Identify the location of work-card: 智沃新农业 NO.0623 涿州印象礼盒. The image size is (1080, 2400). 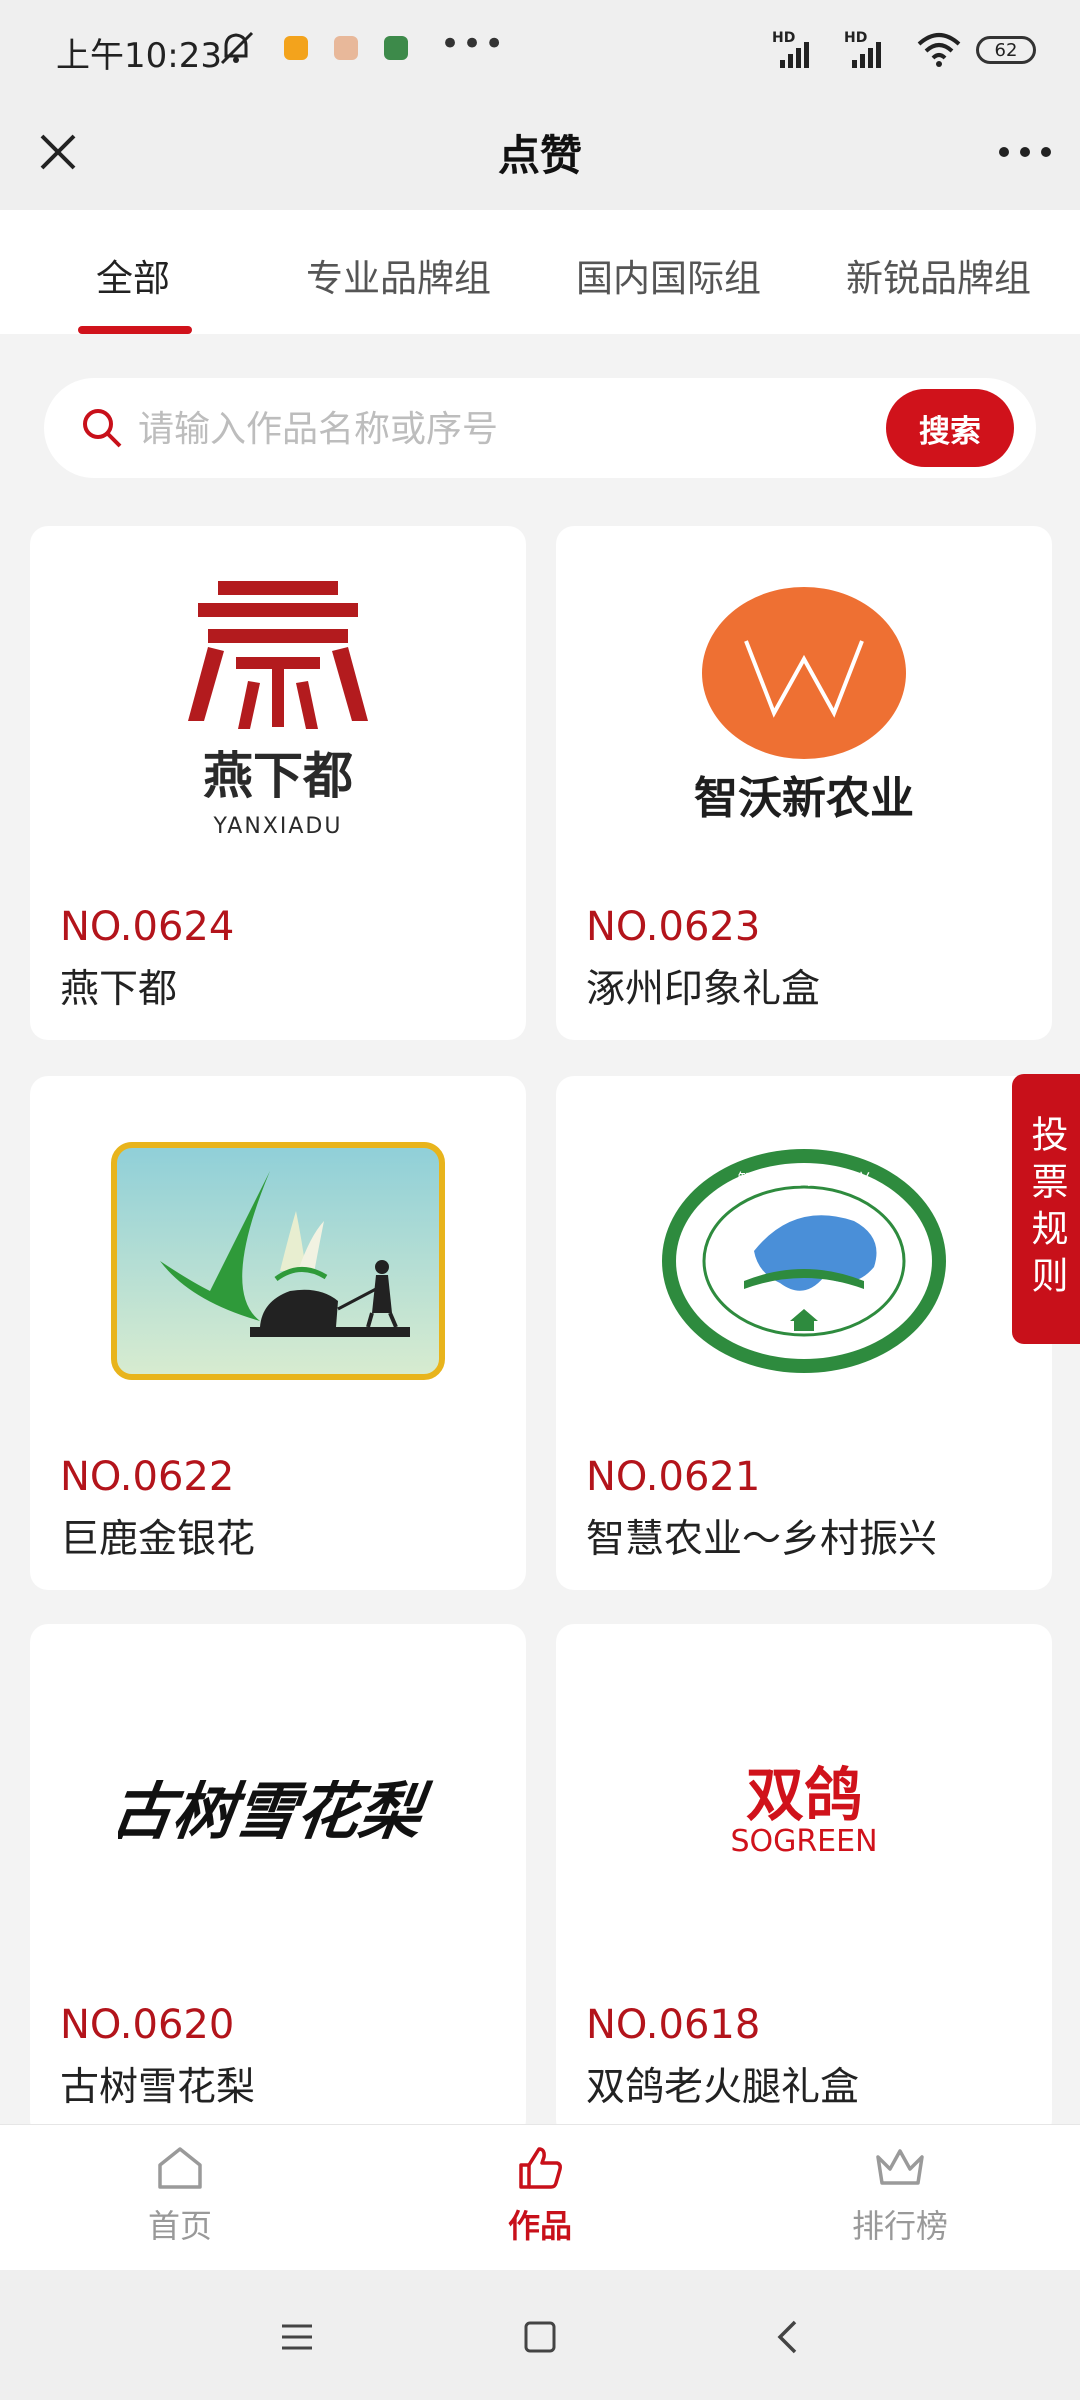
(804, 783).